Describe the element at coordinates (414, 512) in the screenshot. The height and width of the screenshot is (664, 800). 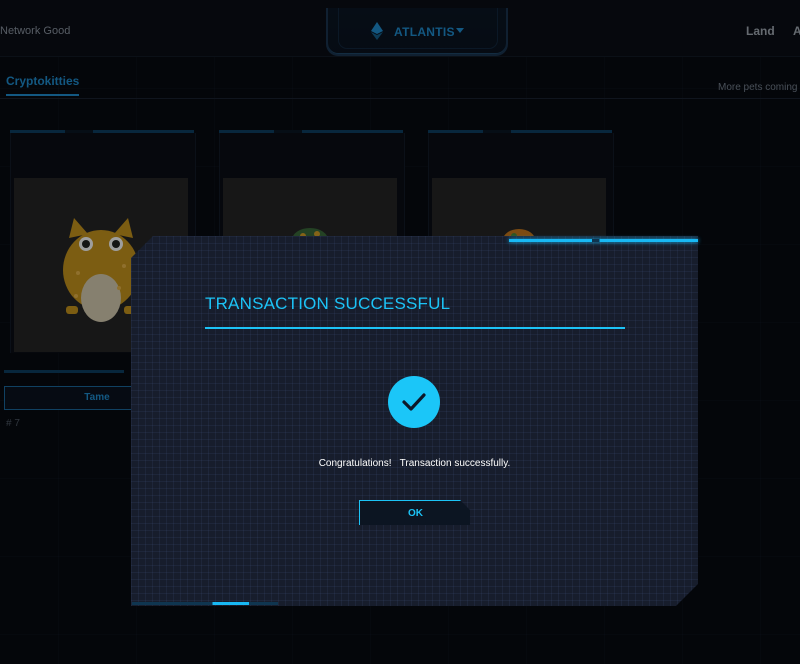
I see `ok-button: OK` at that location.